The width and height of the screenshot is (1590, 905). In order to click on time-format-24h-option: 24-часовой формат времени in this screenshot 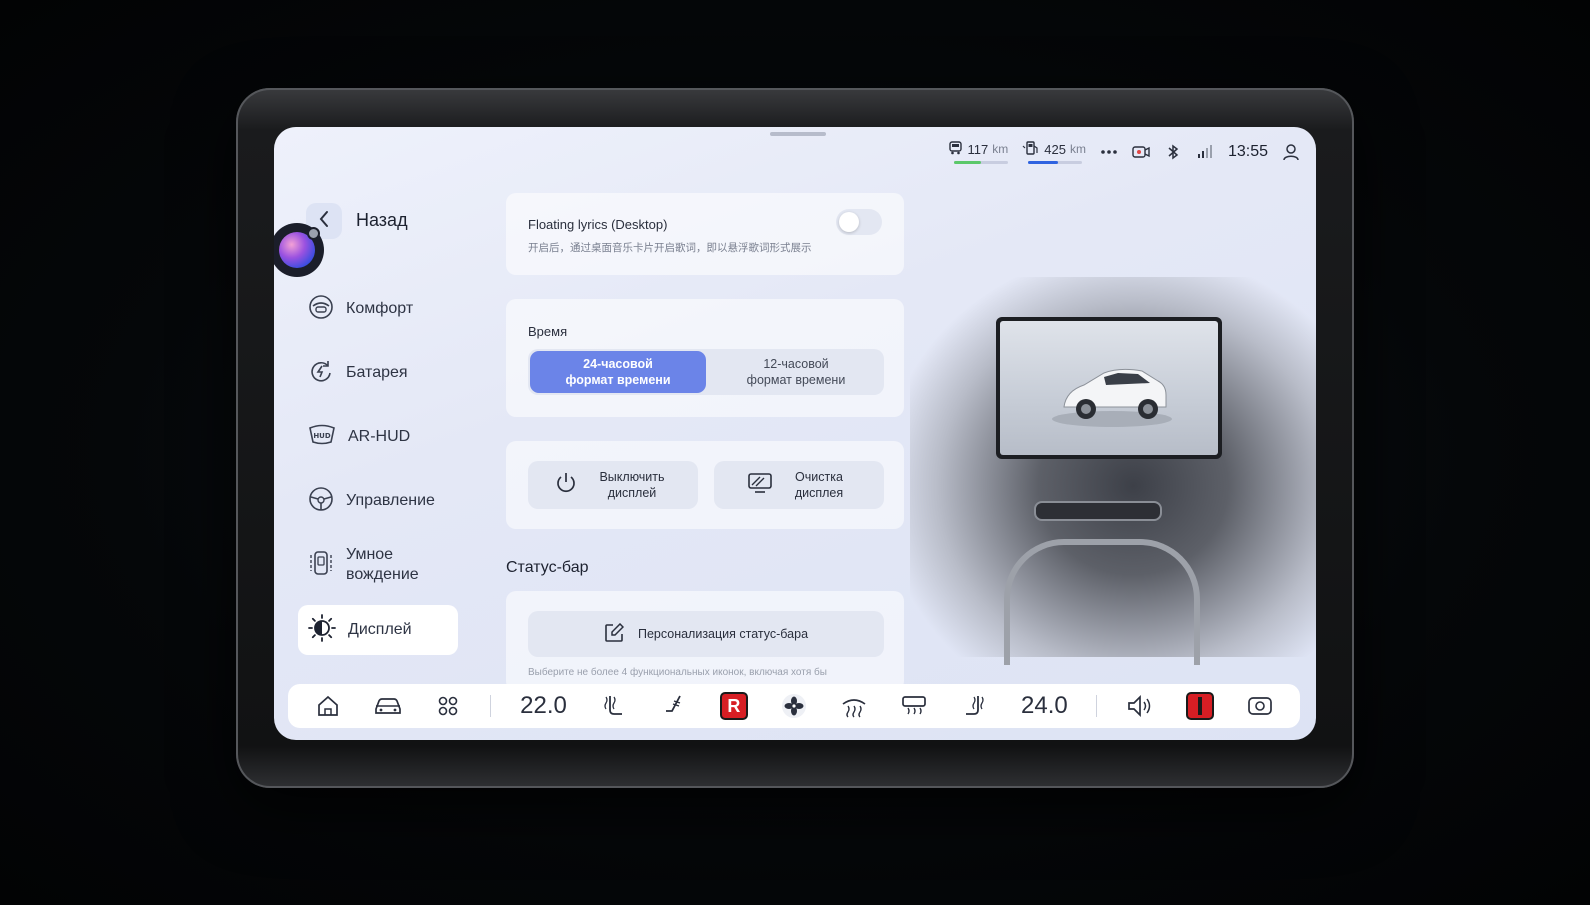, I will do `click(618, 372)`.